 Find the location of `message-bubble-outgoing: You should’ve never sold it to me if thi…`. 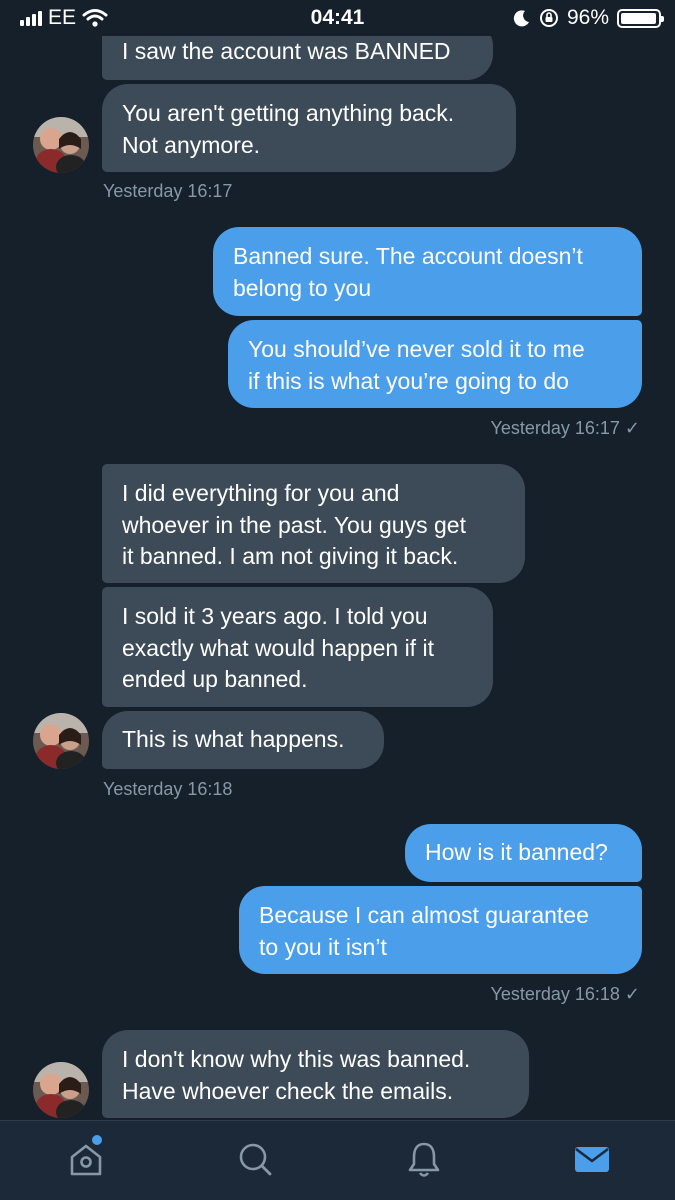

message-bubble-outgoing: You should’ve never sold it to me if thi… is located at coordinates (435, 364).